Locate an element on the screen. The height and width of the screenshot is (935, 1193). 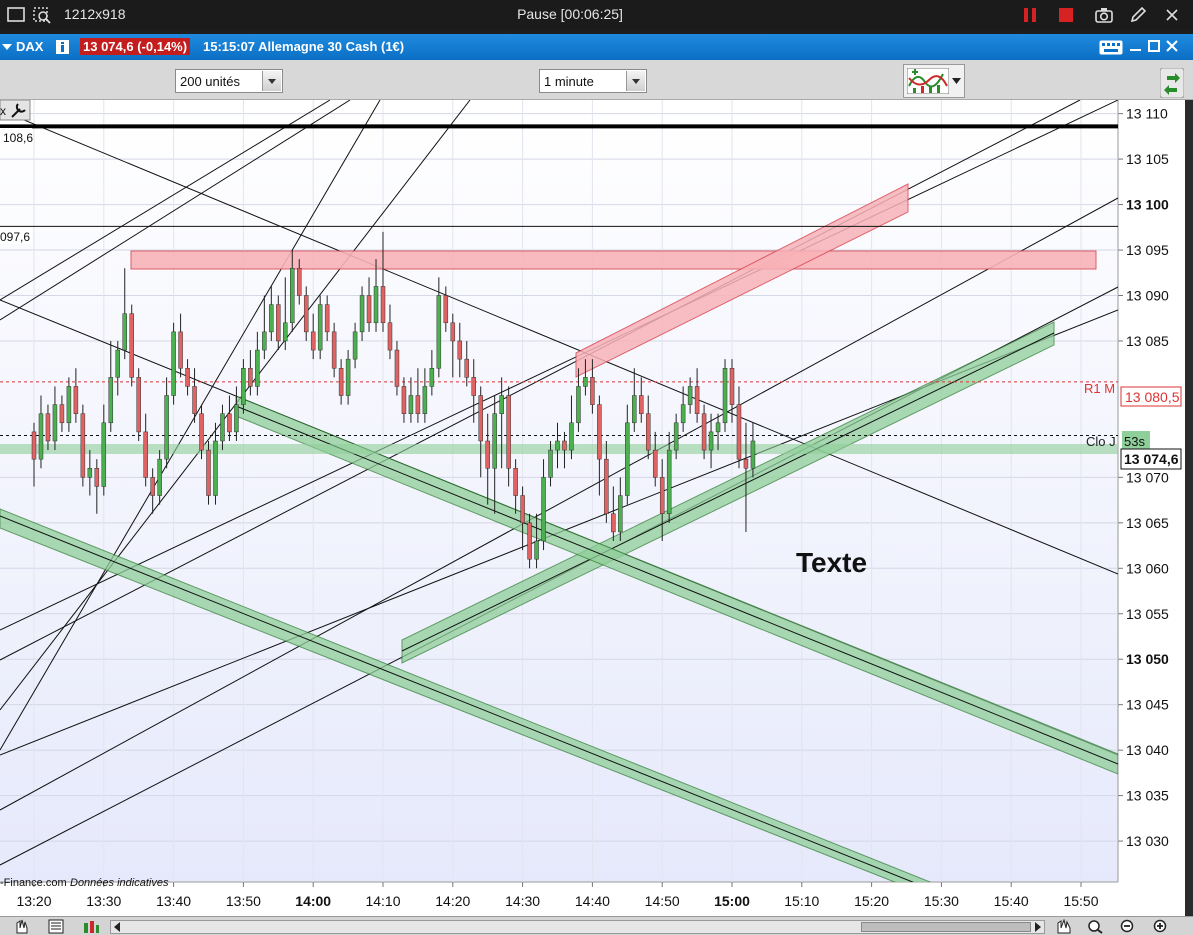
indicator-chart-icon is located at coordinates (928, 81).